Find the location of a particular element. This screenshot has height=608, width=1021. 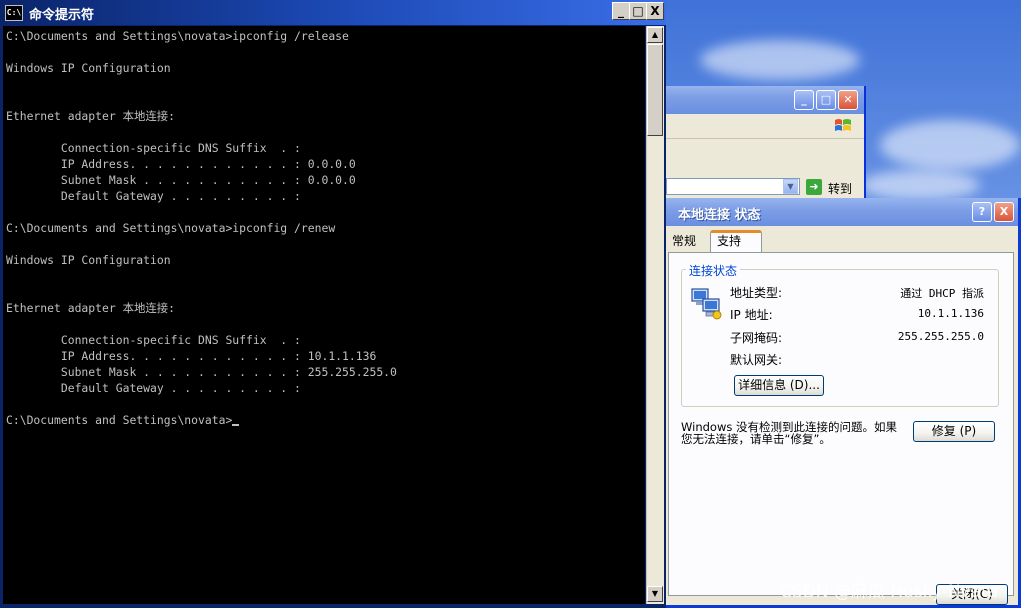

explorer-toolbar is located at coordinates (765, 126).